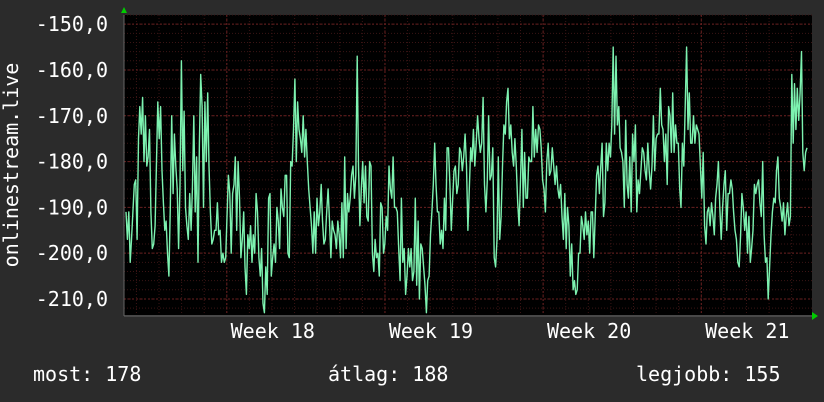  Describe the element at coordinates (747, 331) in the screenshot. I see `x-tick-label: Week 21` at that location.